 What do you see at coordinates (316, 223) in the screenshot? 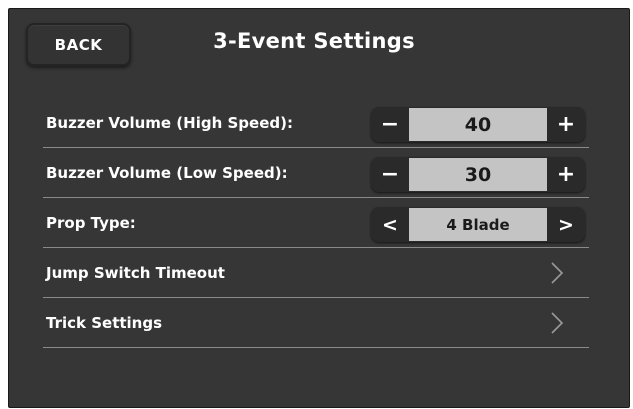
I see `setting-row-prop-type: Prop Type: < 4 Blade >` at bounding box center [316, 223].